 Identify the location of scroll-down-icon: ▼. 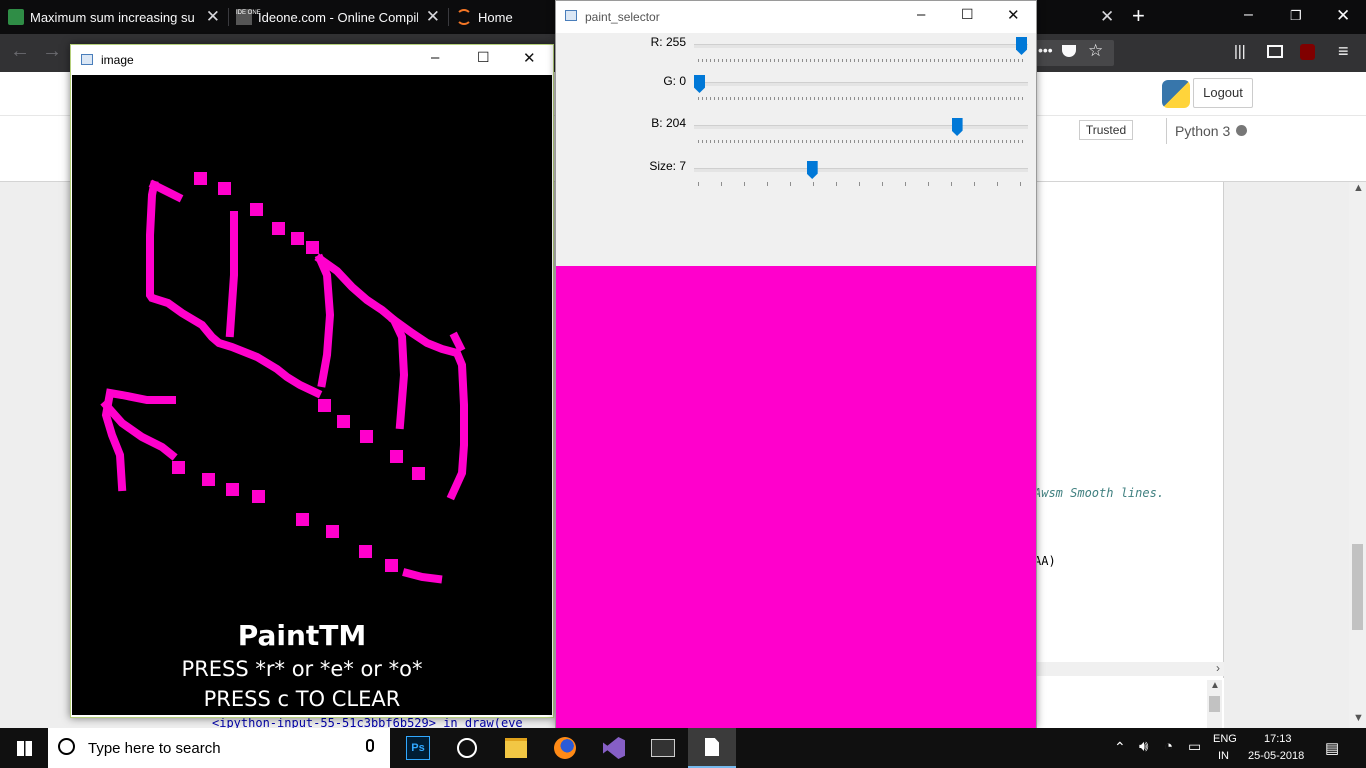
(1358, 718).